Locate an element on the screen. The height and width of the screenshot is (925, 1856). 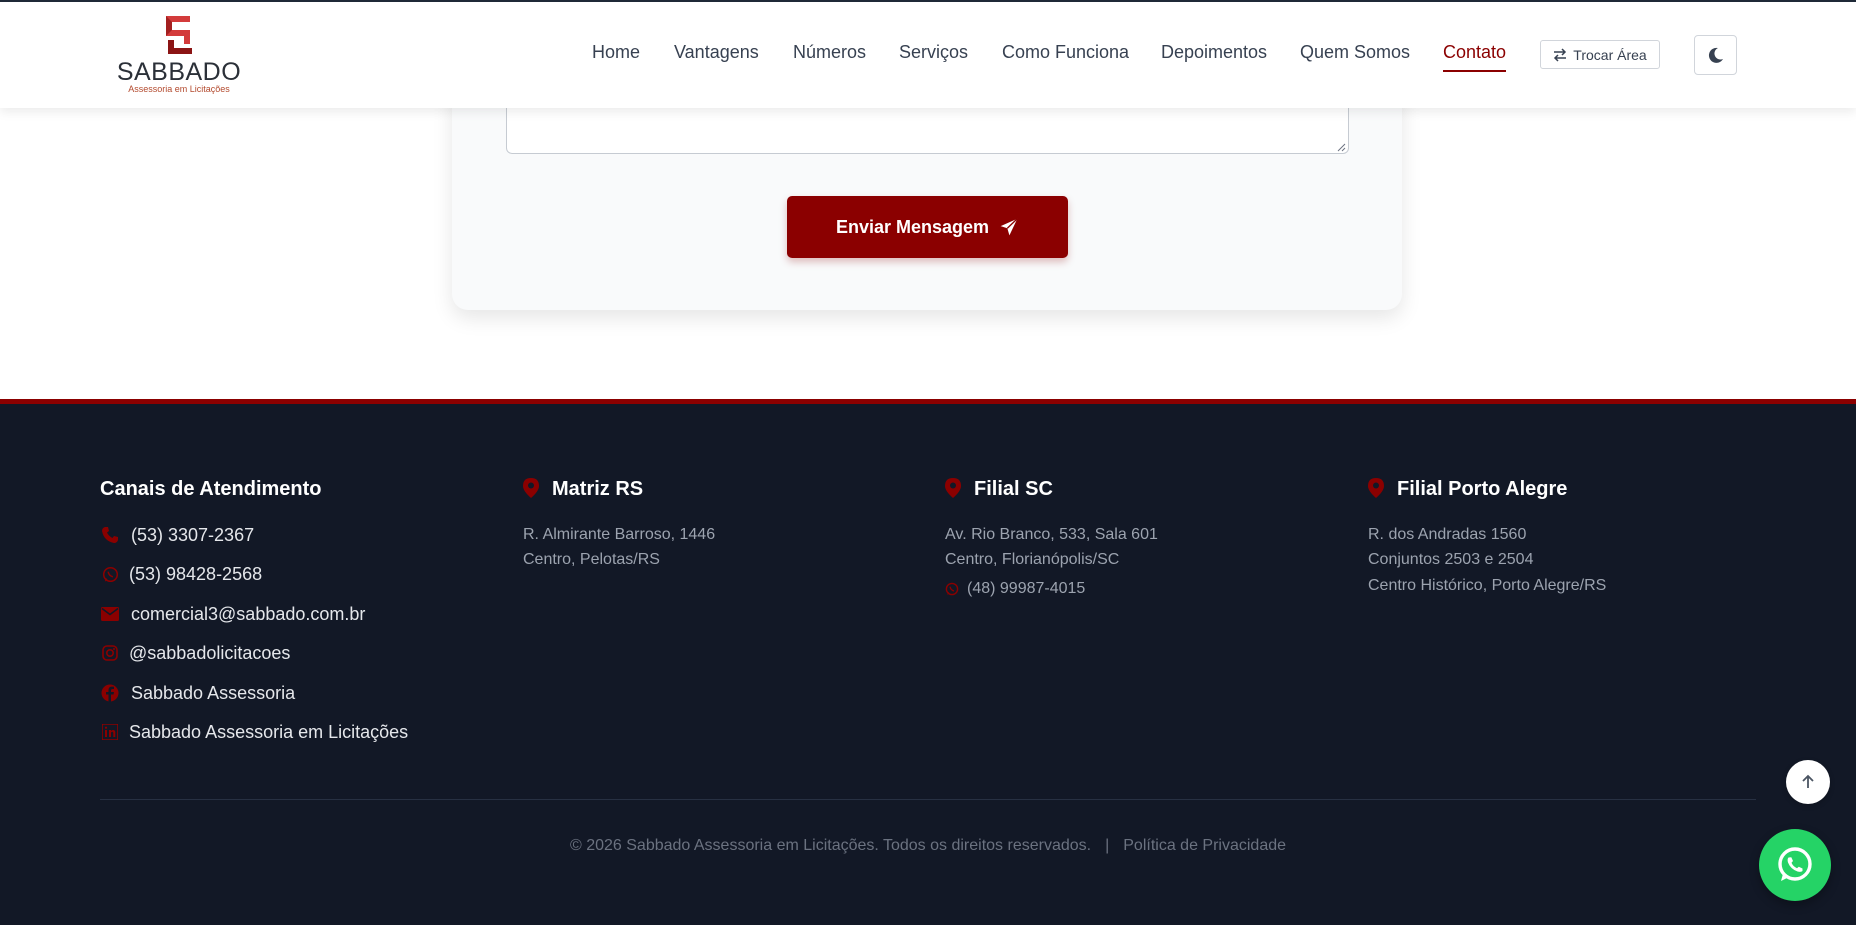
contact-email: comercial3@sabbado.com.br is located at coordinates (232, 614).